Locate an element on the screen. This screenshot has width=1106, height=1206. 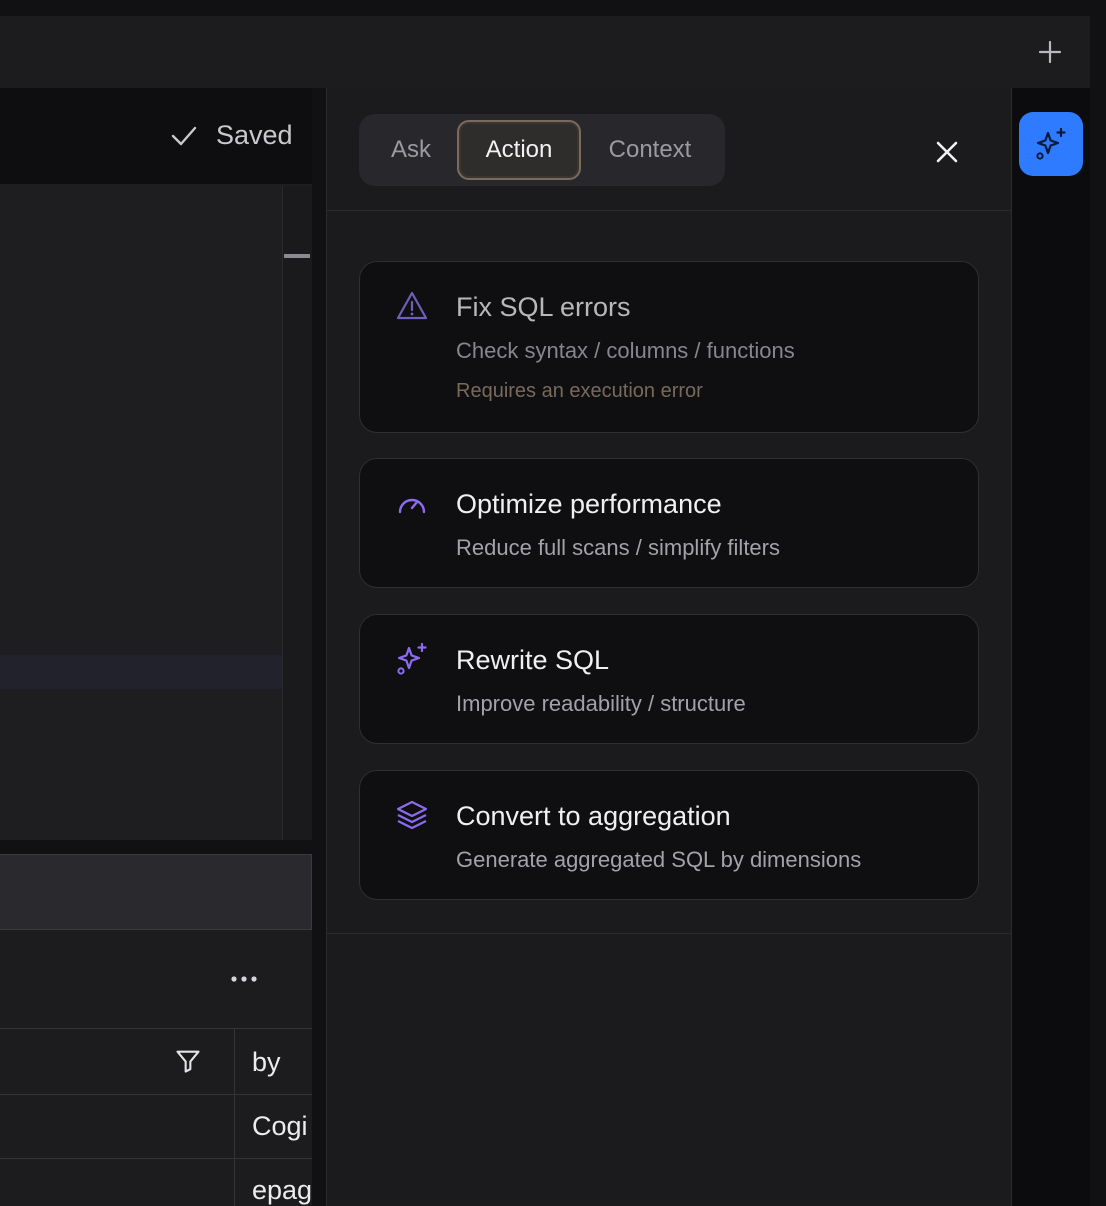
tab-context: Context is located at coordinates (650, 150).